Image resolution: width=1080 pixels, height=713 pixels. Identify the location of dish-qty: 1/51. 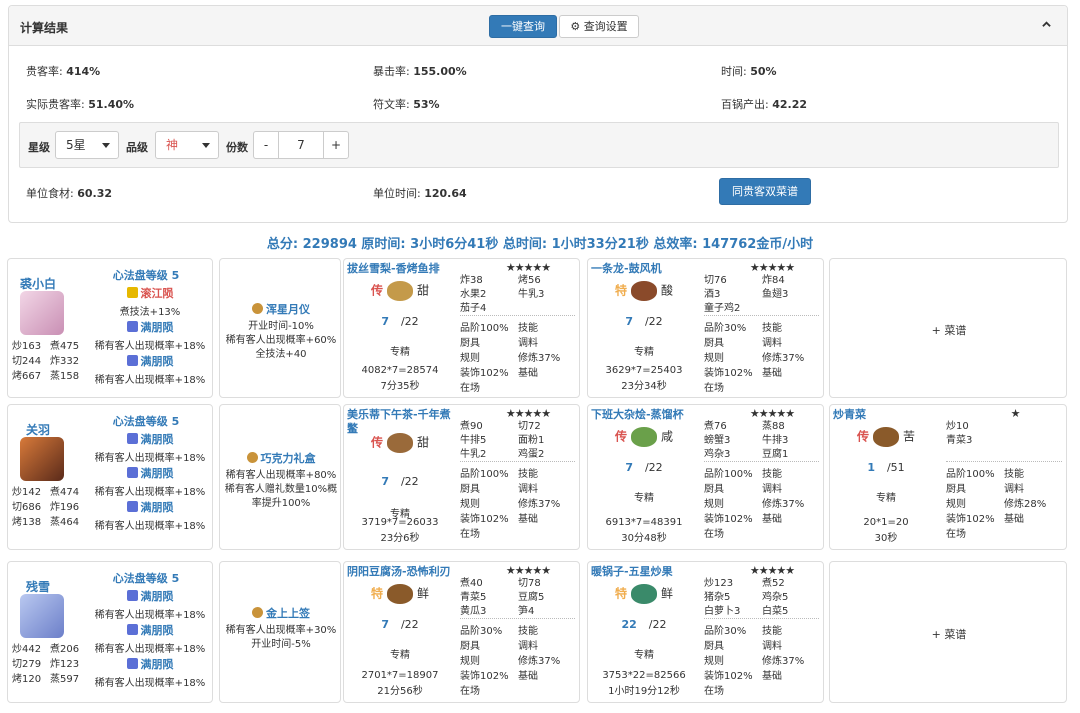
(886, 467).